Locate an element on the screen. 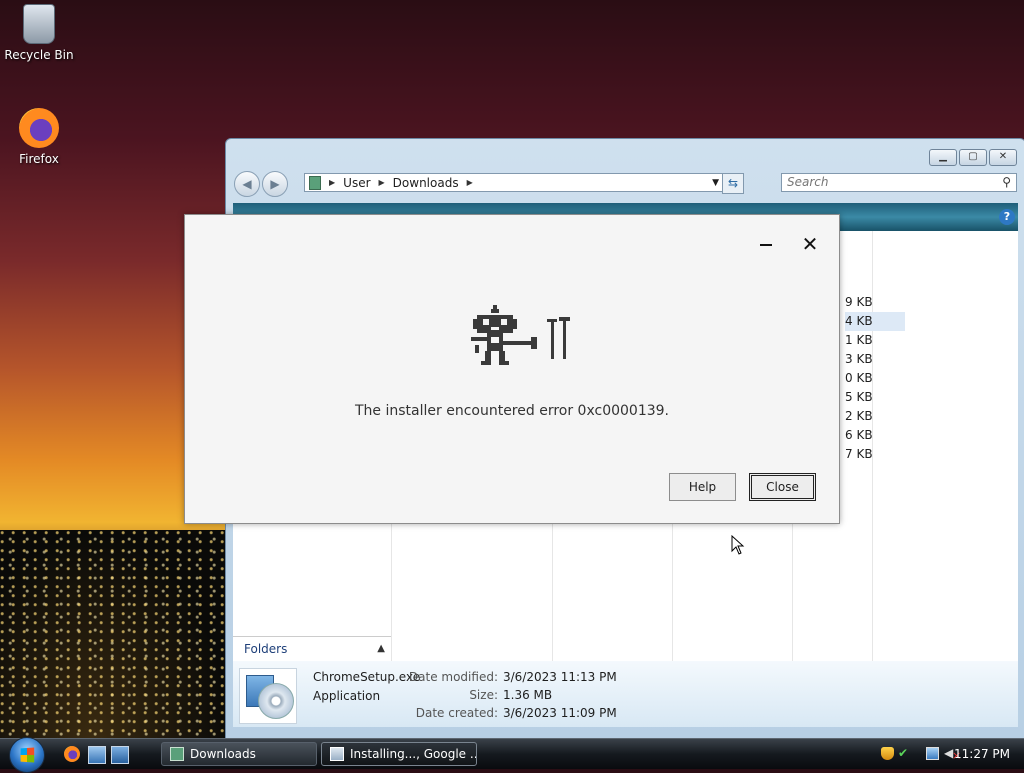  application-installer-icon is located at coordinates (268, 696).